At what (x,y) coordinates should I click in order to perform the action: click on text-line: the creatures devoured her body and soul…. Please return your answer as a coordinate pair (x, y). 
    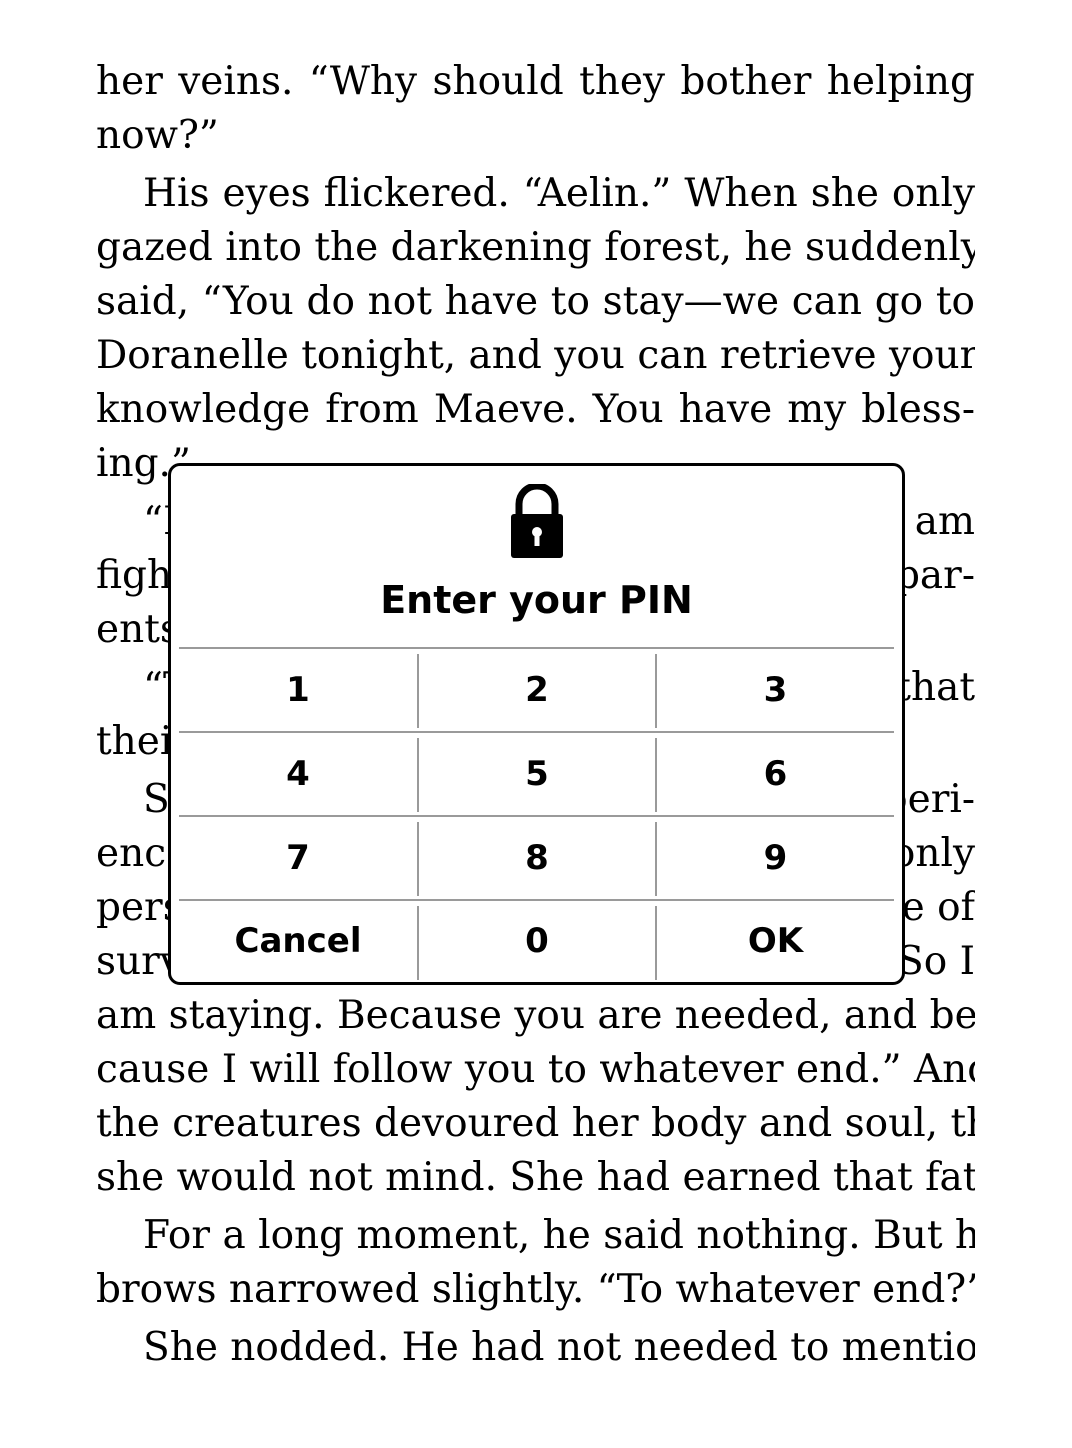
    Looking at the image, I should click on (535, 1123).